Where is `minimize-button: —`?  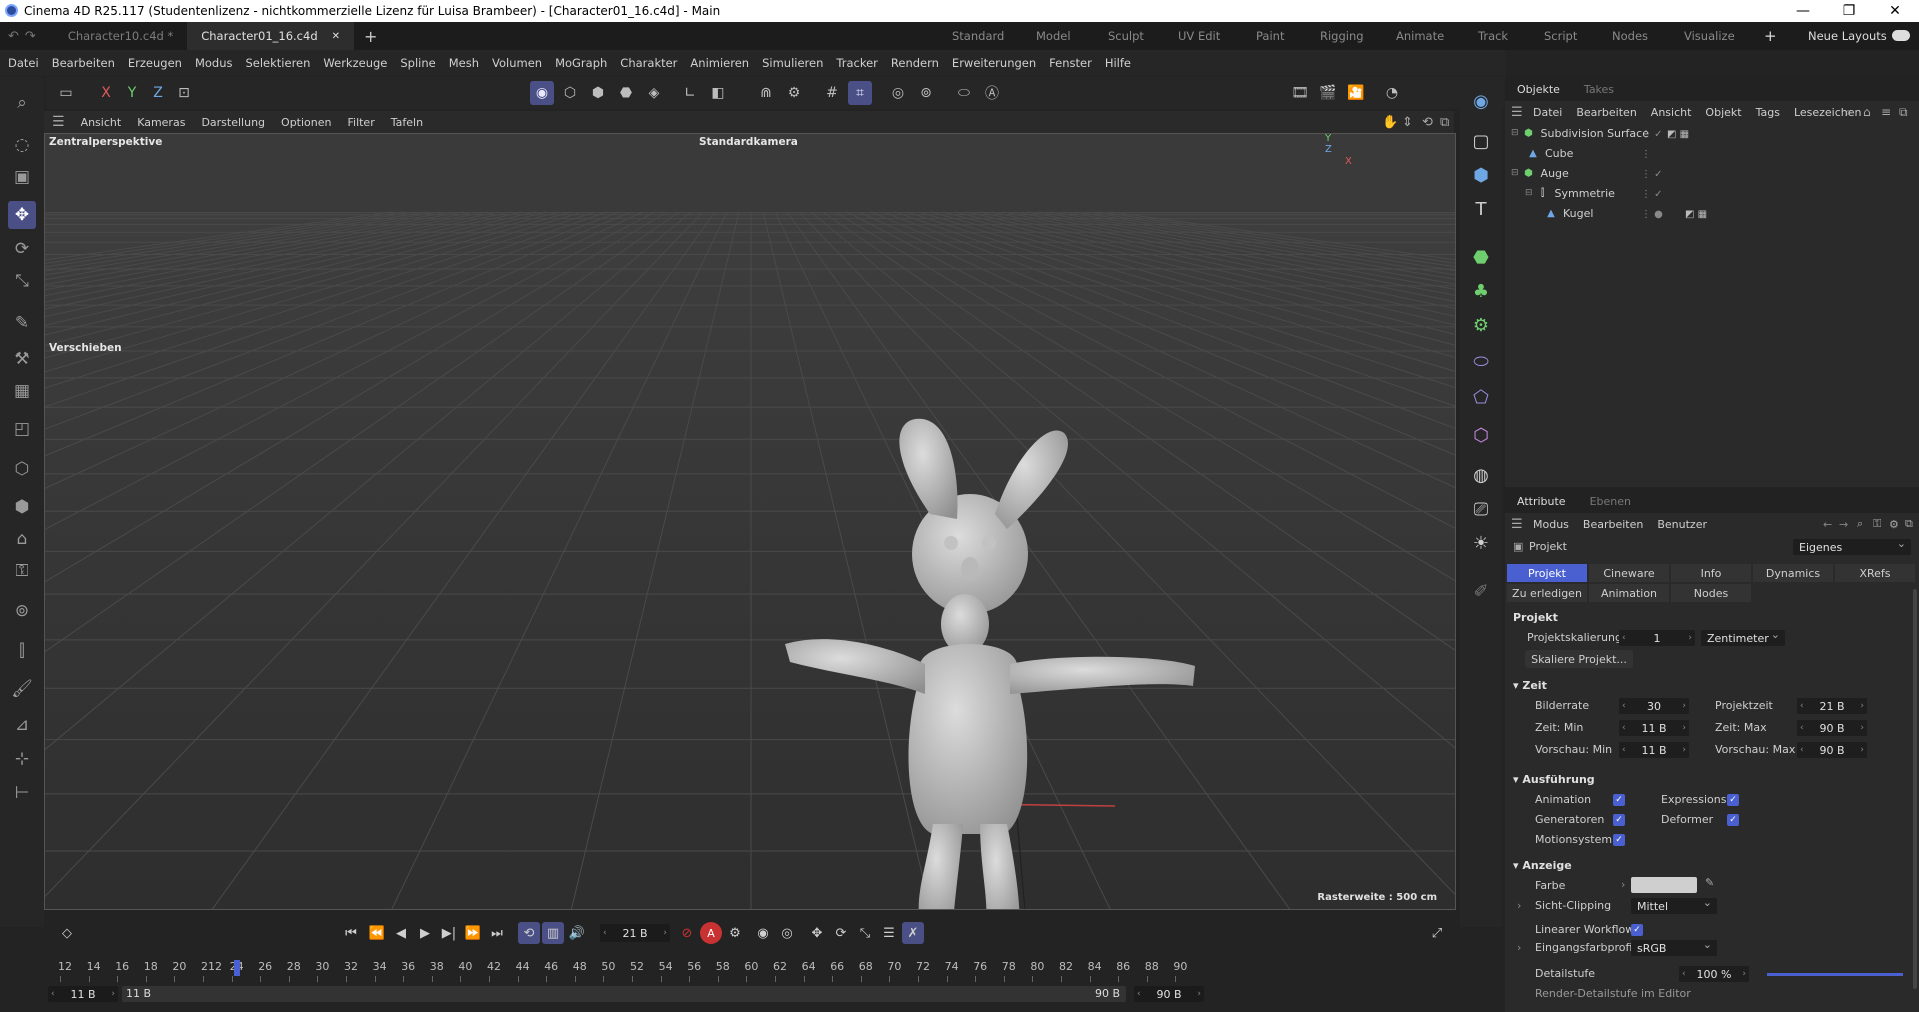 minimize-button: — is located at coordinates (1803, 11).